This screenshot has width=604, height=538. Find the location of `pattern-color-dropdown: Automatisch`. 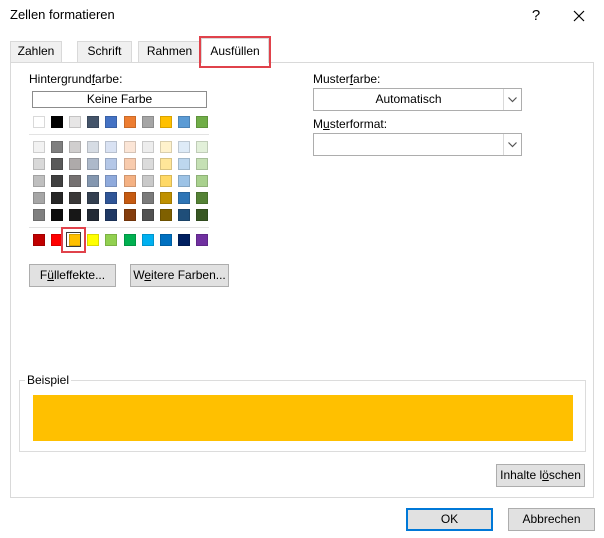

pattern-color-dropdown: Automatisch is located at coordinates (417, 99).